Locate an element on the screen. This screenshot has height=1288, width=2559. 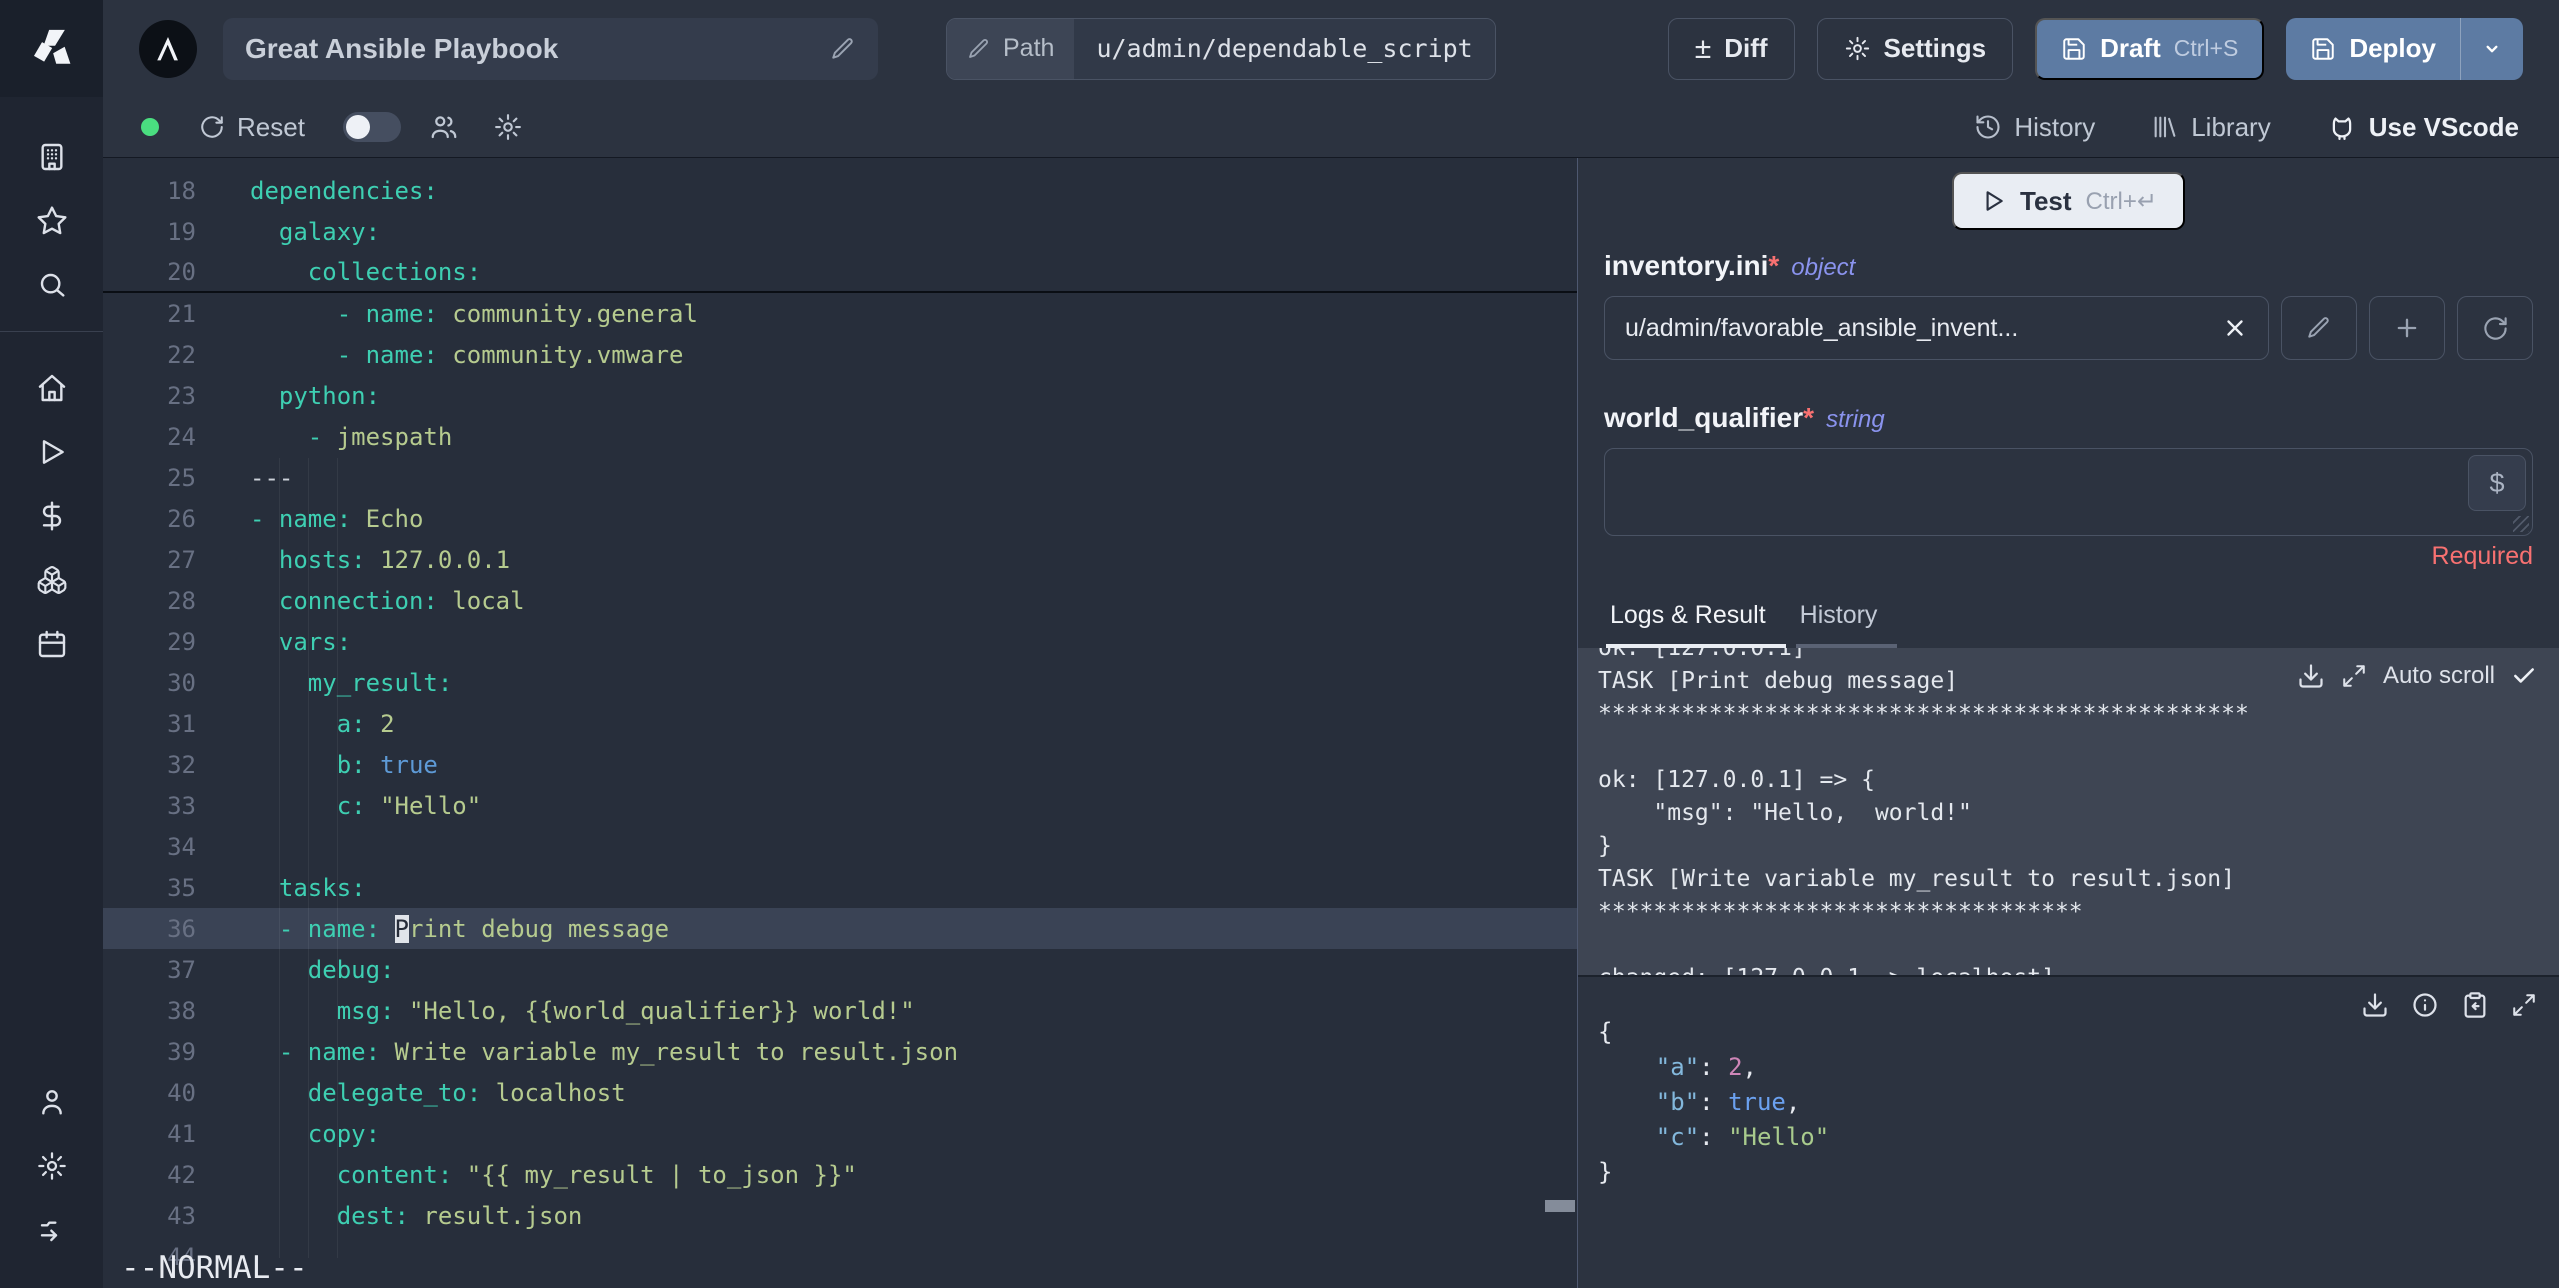
editor-line: 22 - name: community.vmware is located at coordinates (840, 354).